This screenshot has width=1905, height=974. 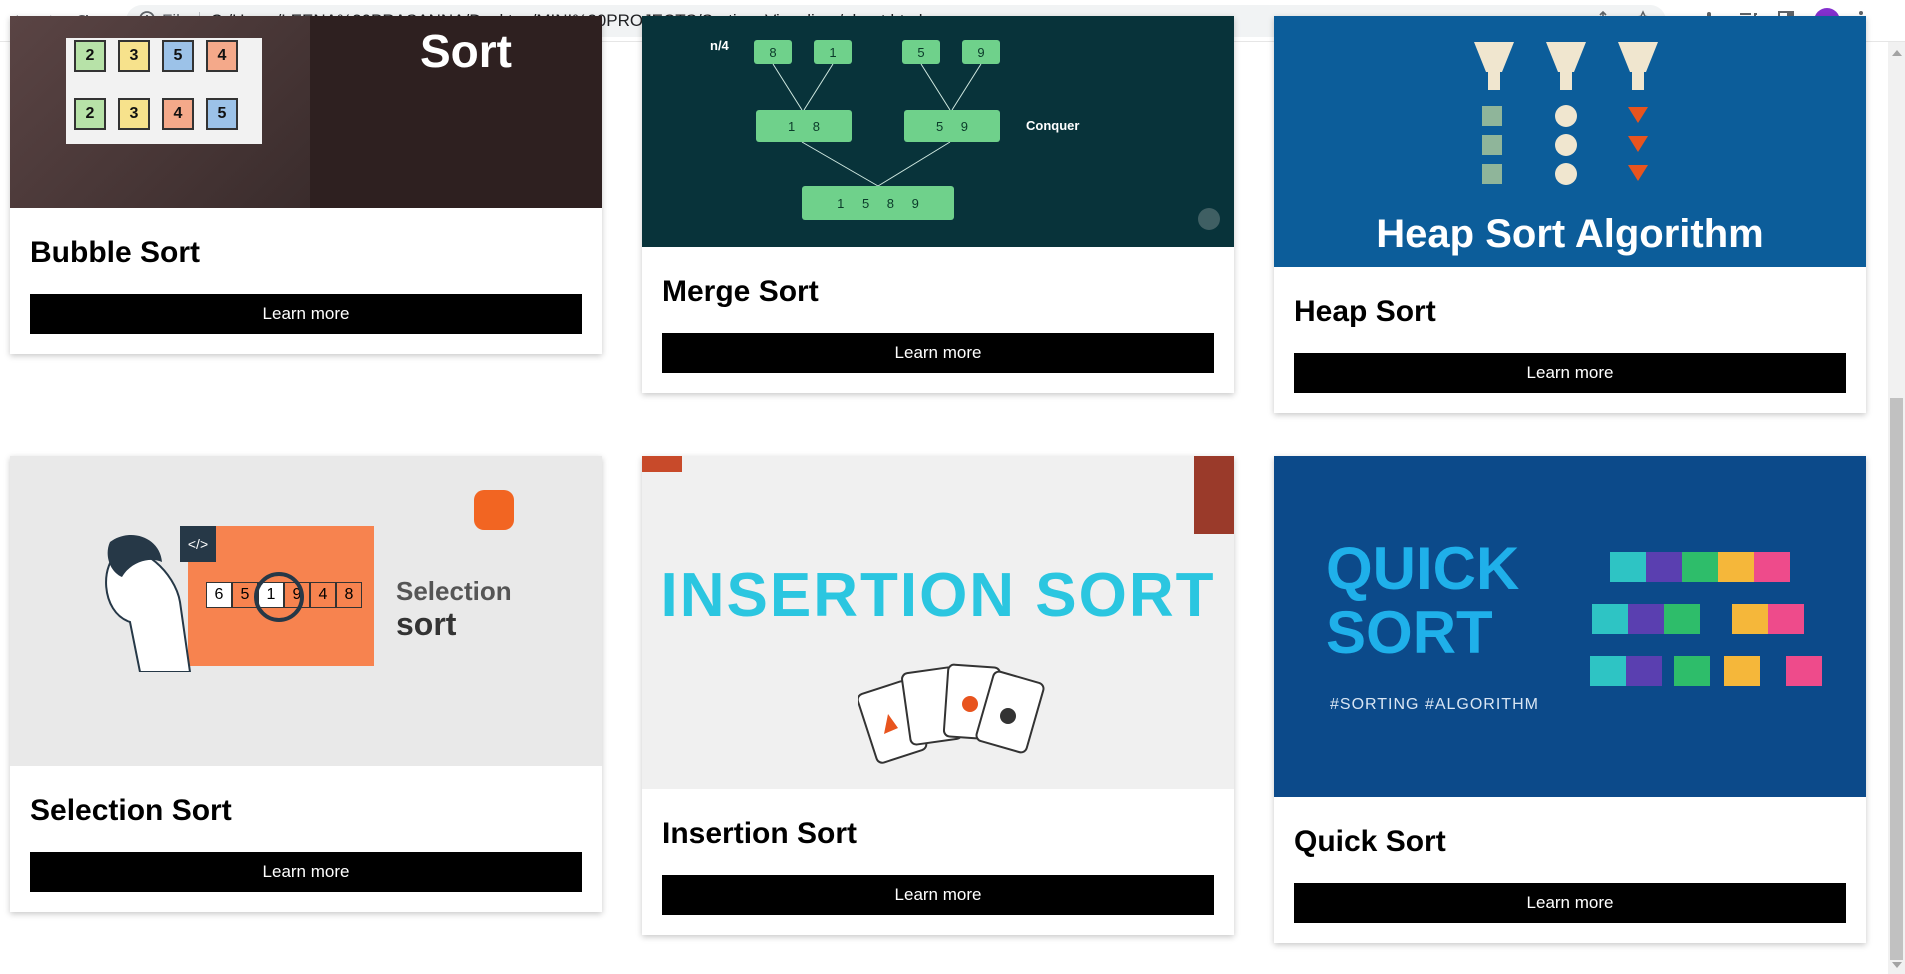 What do you see at coordinates (1706, 619) in the screenshot?
I see `quick-partition-tree-icon` at bounding box center [1706, 619].